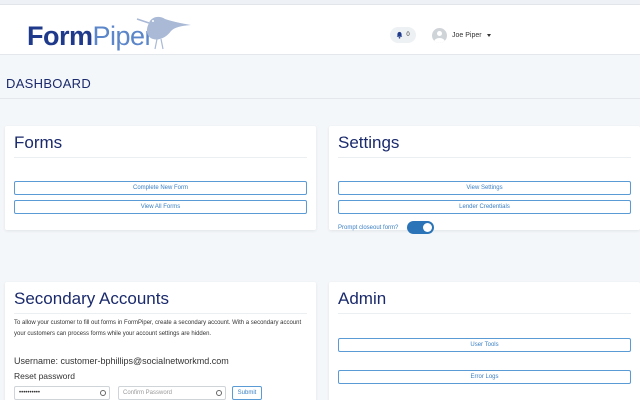  Describe the element at coordinates (484, 207) in the screenshot. I see `lender-credentials-button: Lender Credentials` at that location.